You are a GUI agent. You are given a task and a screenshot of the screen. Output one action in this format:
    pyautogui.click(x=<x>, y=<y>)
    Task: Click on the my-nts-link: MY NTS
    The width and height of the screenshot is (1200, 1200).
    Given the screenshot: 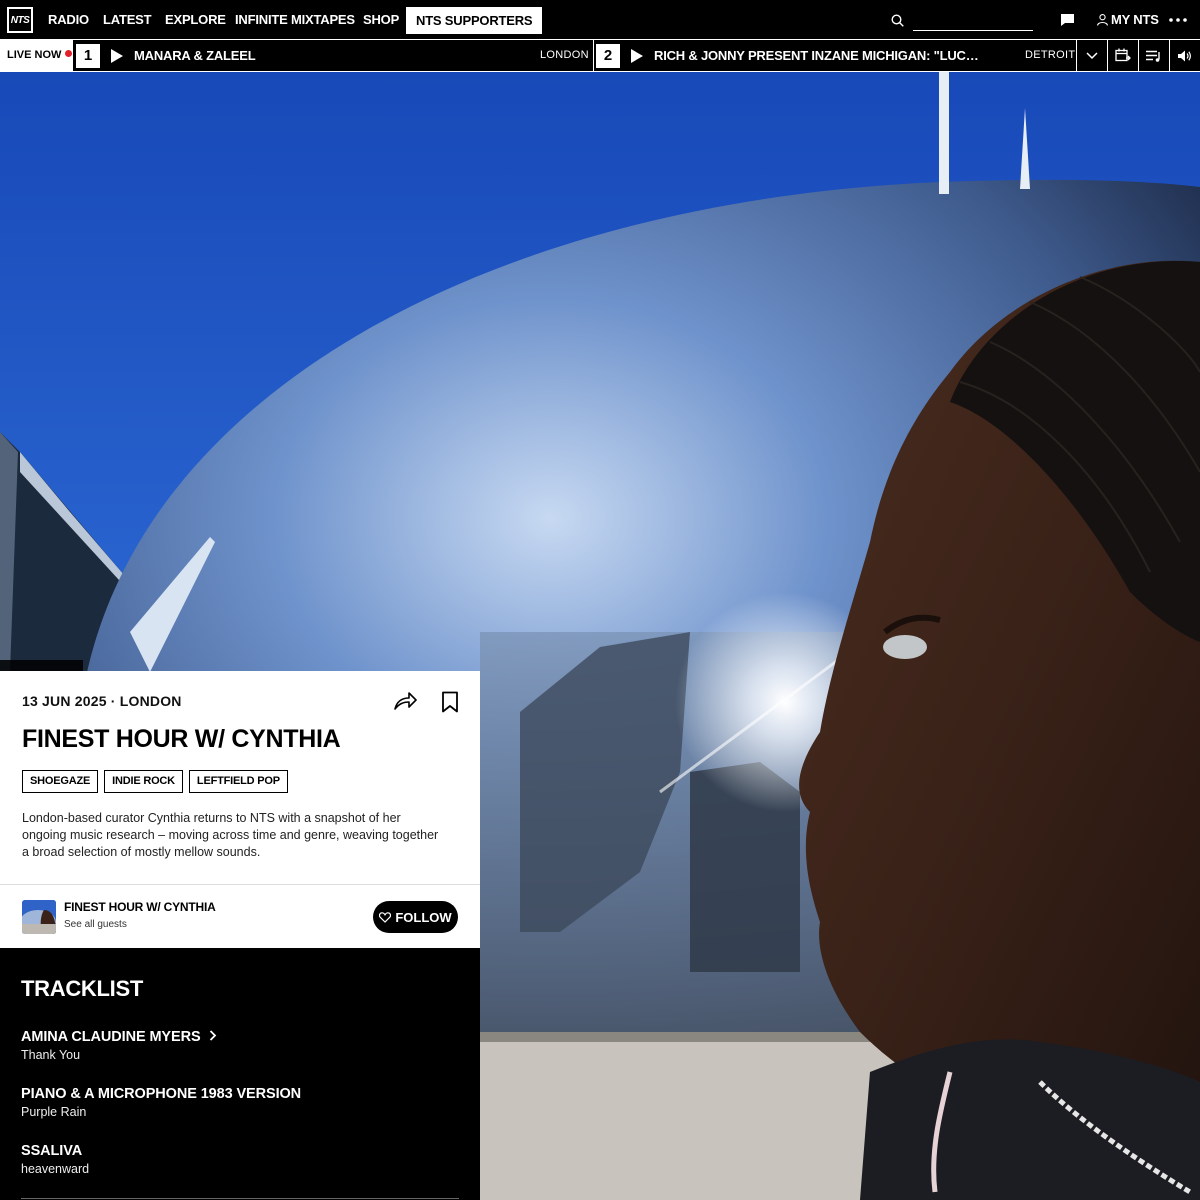 What is the action you would take?
    pyautogui.click(x=1135, y=20)
    